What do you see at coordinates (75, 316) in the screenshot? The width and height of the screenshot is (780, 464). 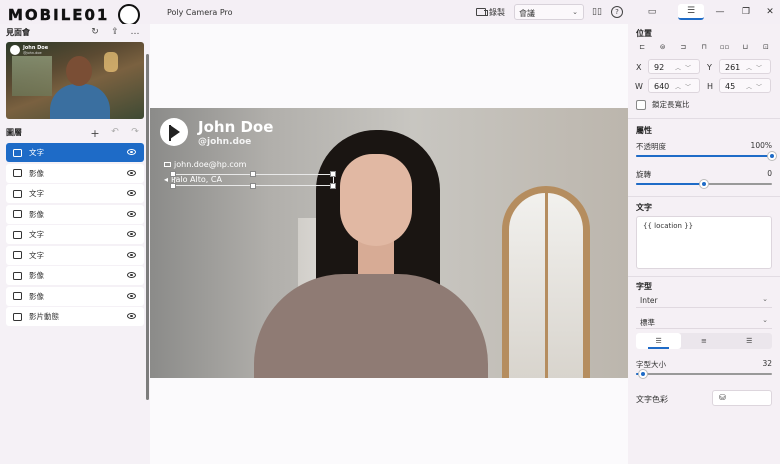 I see `layer-item: 影片動態` at bounding box center [75, 316].